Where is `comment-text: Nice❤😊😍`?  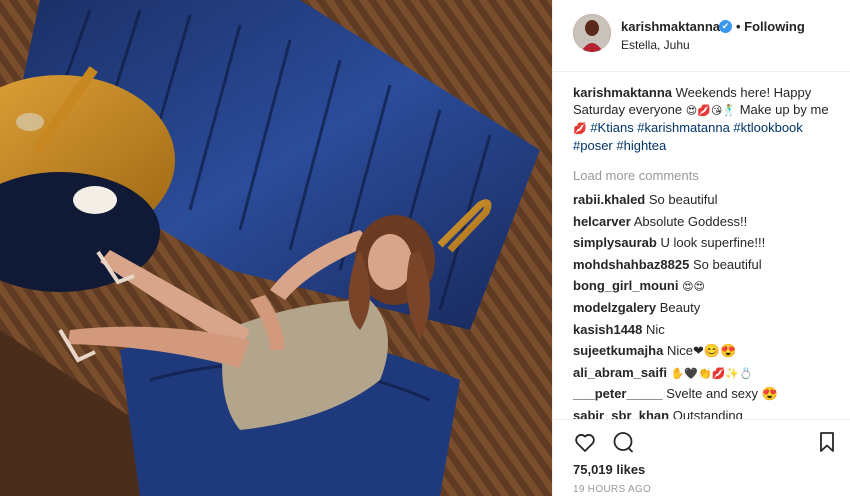
comment-text: Nice❤😊😍 is located at coordinates (701, 351).